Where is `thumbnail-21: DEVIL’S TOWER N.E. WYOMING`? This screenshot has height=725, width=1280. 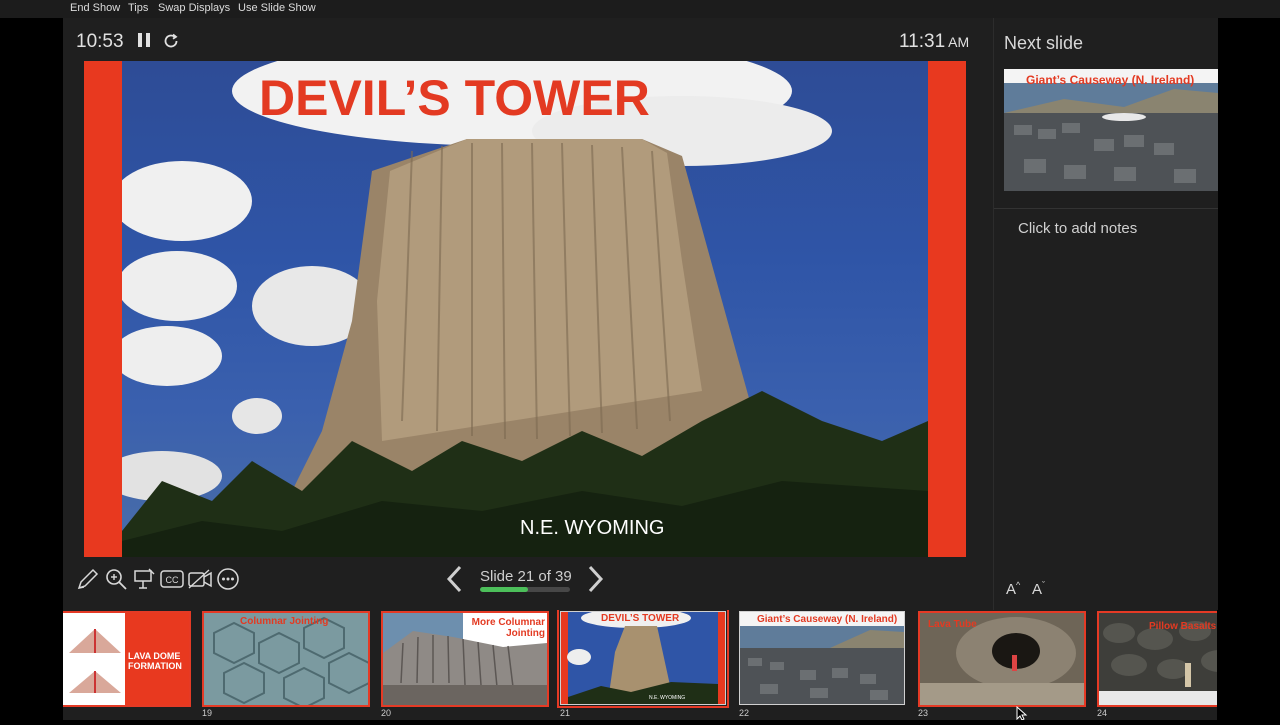 thumbnail-21: DEVIL’S TOWER N.E. WYOMING is located at coordinates (643, 659).